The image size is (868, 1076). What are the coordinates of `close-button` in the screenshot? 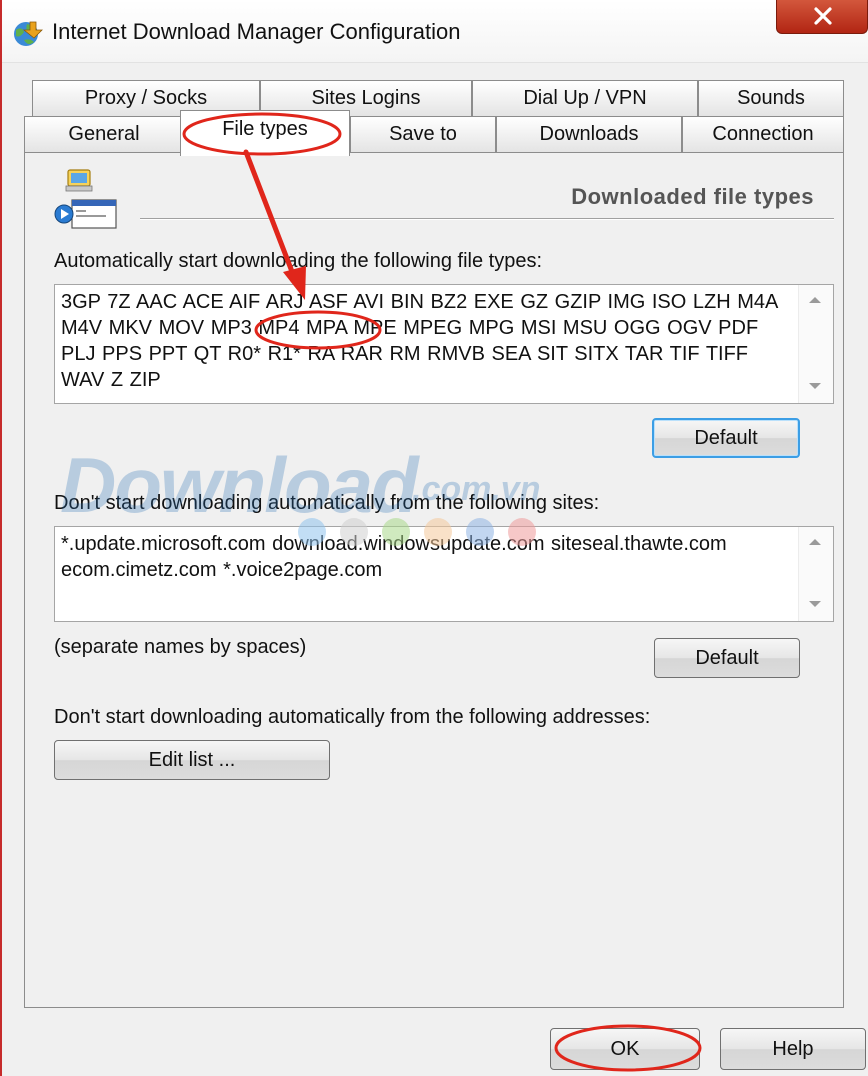 It's located at (822, 17).